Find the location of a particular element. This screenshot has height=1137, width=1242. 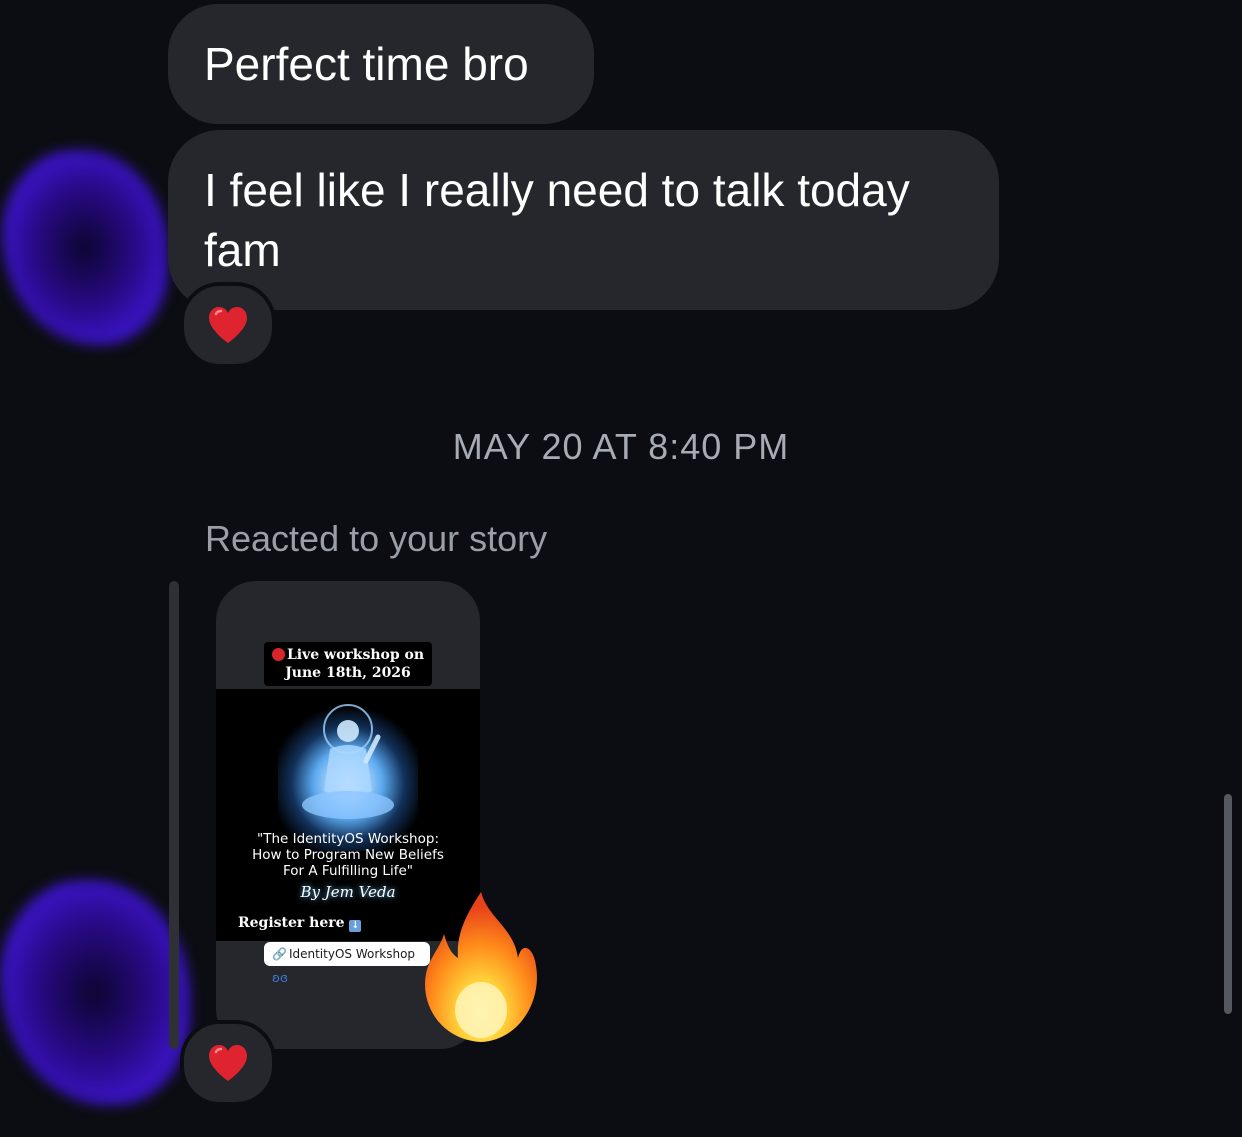

story-quote-line-2: How to Program New Beliefs is located at coordinates (348, 855).